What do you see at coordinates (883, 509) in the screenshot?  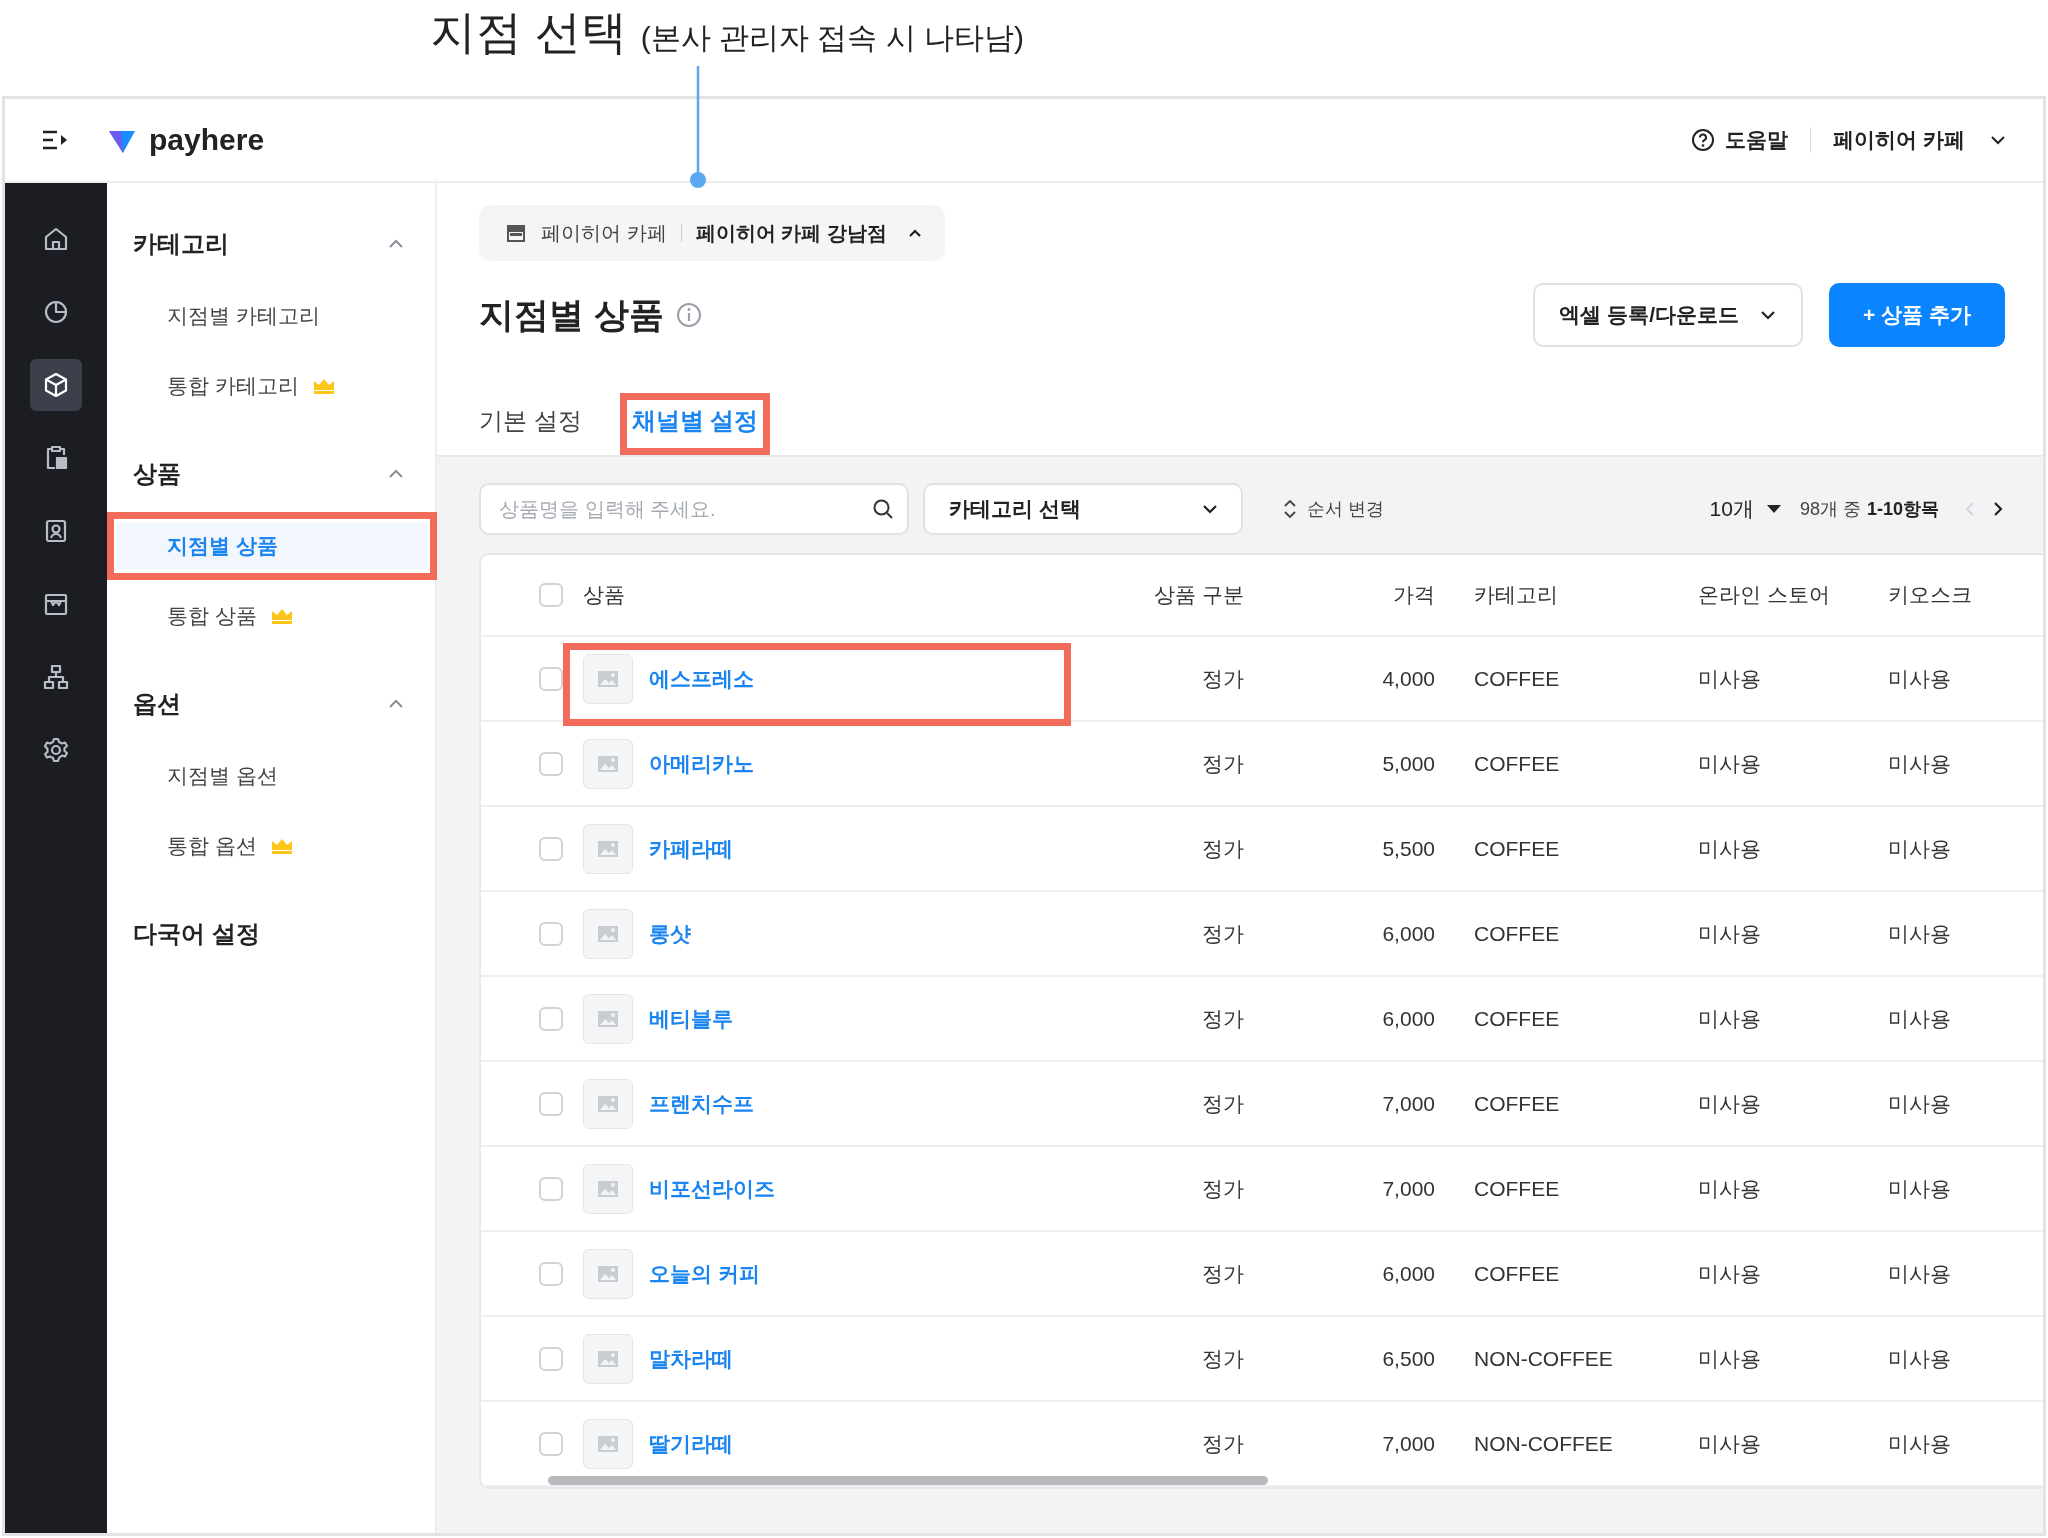 I see `search-icon` at bounding box center [883, 509].